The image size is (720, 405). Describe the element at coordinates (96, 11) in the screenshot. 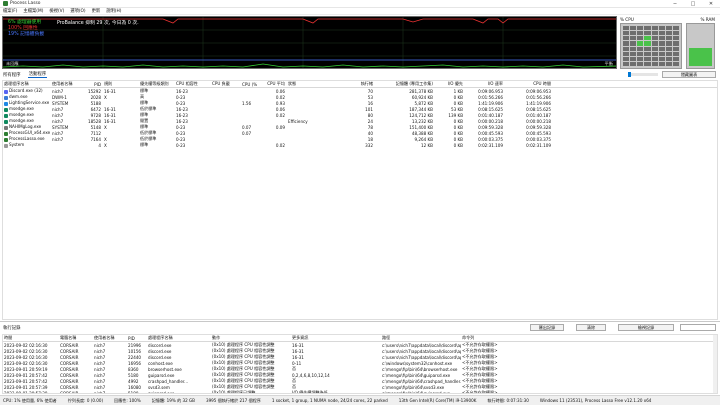

I see `menu-update: 更新` at that location.